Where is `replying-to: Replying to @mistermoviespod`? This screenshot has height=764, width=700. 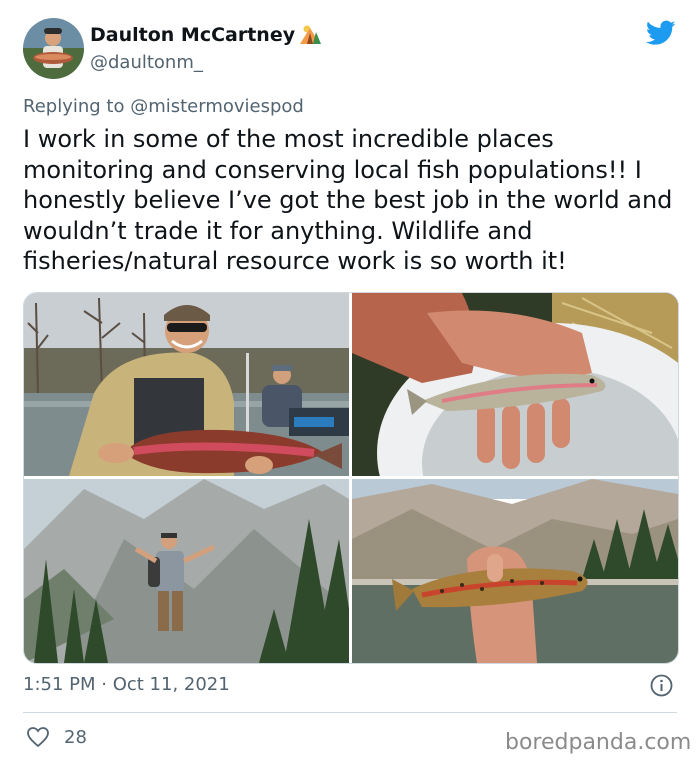
replying-to: Replying to @mistermoviespod is located at coordinates (163, 106).